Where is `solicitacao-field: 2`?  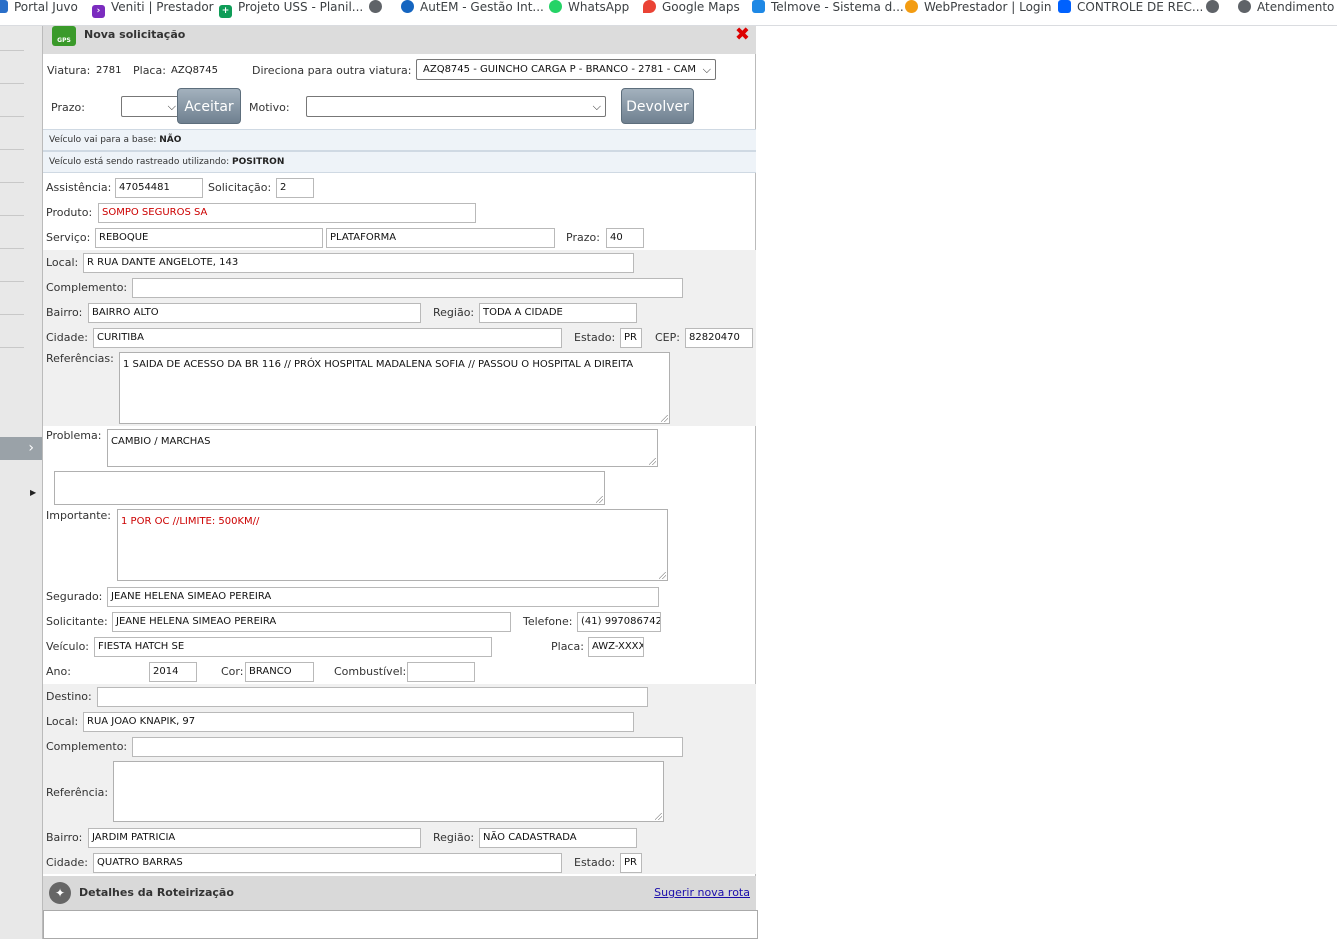 solicitacao-field: 2 is located at coordinates (295, 188).